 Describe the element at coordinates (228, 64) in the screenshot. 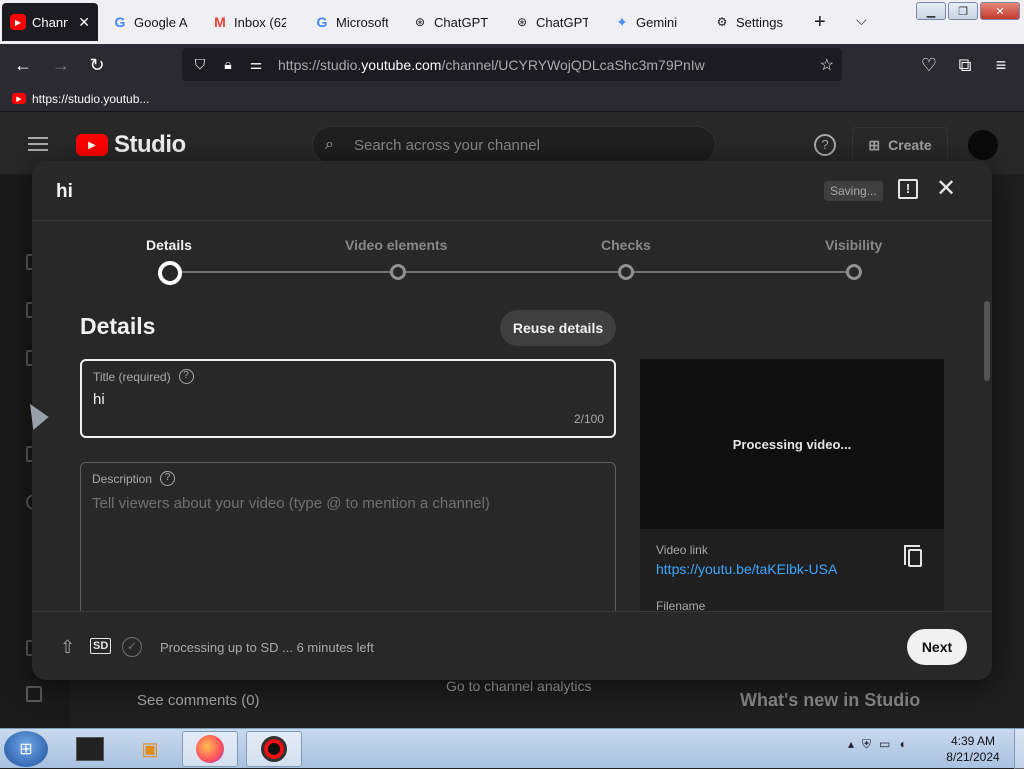

I see `lock-icon: 🔒︎` at that location.